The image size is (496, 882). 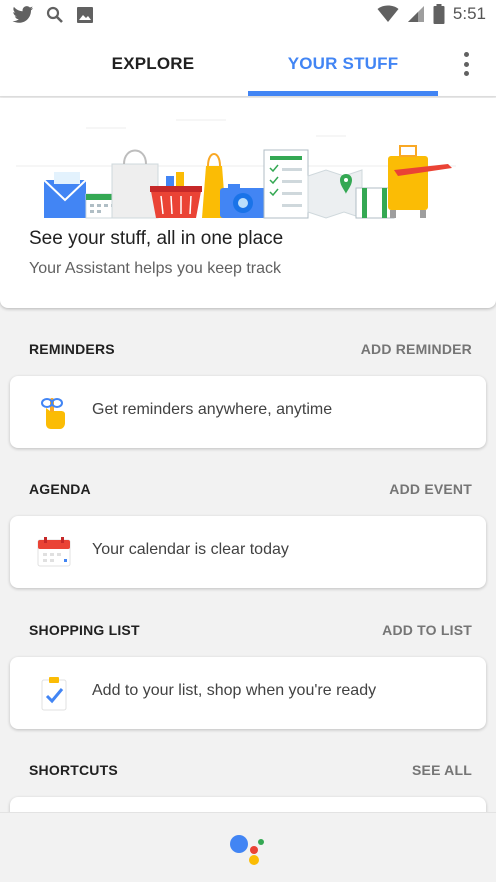 I want to click on shopping-list-card: Add to your list, shop when you're ready, so click(x=248, y=693).